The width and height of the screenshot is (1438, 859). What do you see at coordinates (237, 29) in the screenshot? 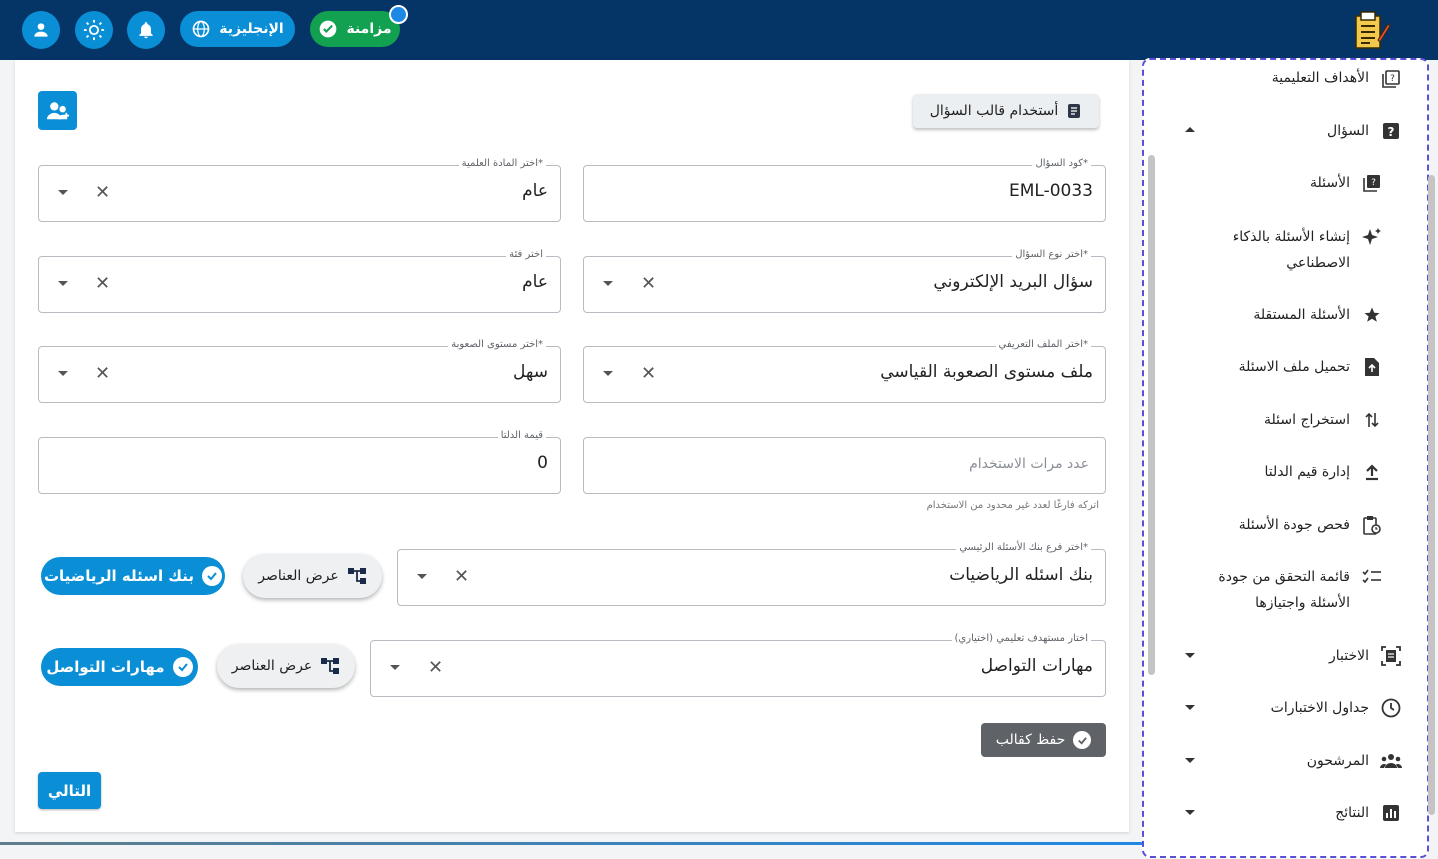
I see `language-button: الإنجليزية` at bounding box center [237, 29].